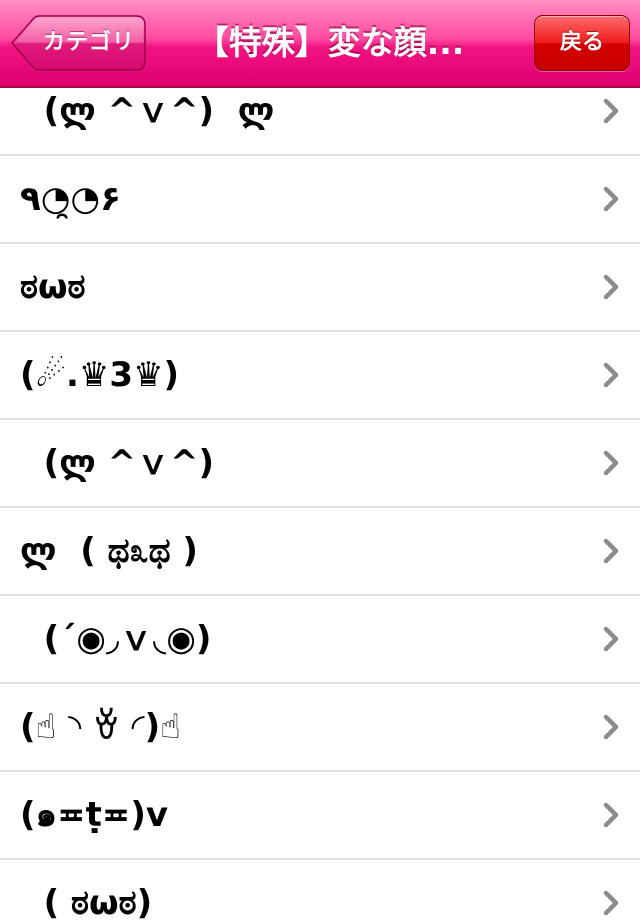 This screenshot has width=640, height=920. What do you see at coordinates (116, 639) in the screenshot?
I see `list-item-label: (´◉◞ｖ◟◉)` at bounding box center [116, 639].